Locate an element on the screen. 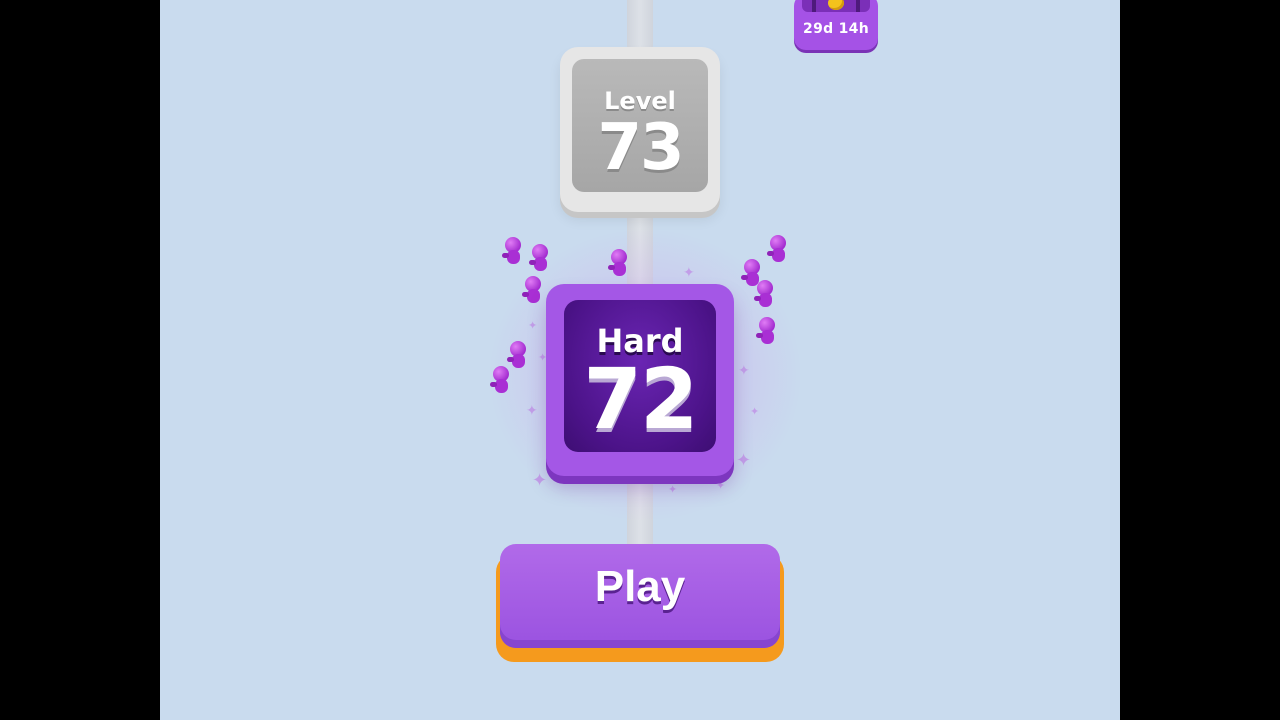  event-badge: 29d 14h is located at coordinates (836, 25).